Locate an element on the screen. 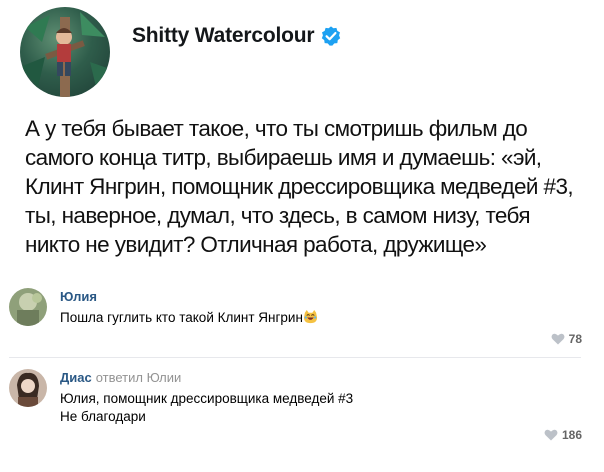 The height and width of the screenshot is (472, 604). author-avatar is located at coordinates (65, 52).